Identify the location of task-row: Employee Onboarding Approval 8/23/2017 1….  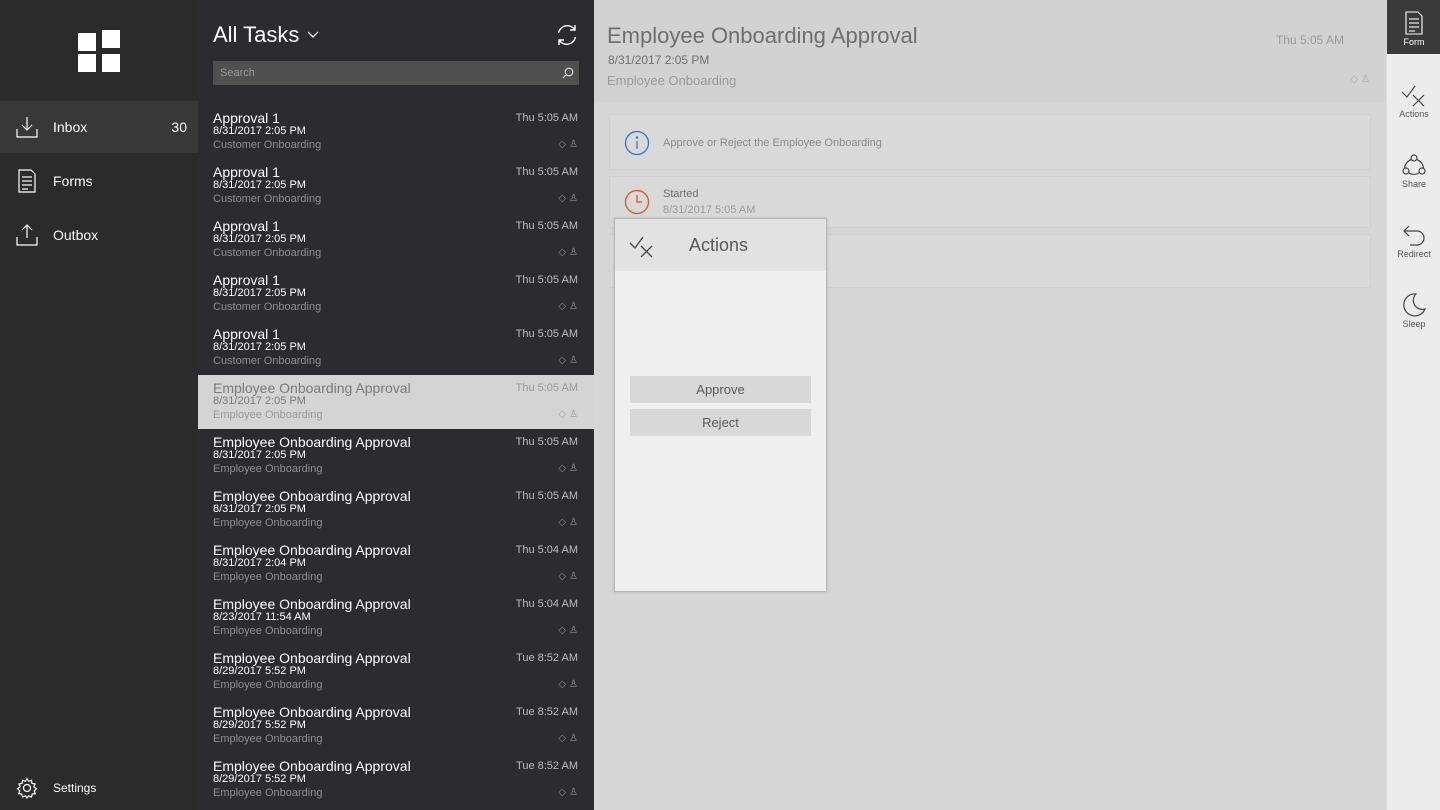
(396, 618).